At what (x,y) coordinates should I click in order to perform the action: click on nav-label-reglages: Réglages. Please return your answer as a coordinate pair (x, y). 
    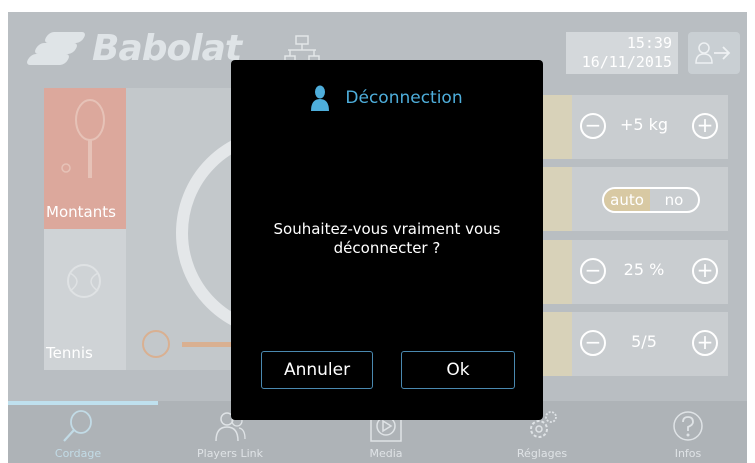
    Looking at the image, I should click on (542, 453).